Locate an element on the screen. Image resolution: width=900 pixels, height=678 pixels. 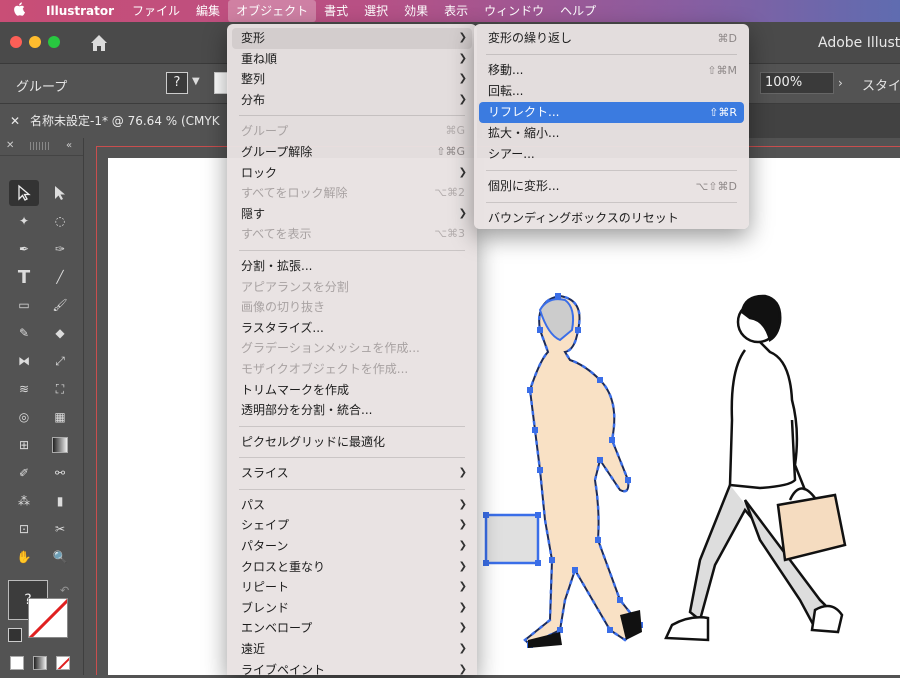
object-menu-item: 隠す ❯ is located at coordinates (352, 214).